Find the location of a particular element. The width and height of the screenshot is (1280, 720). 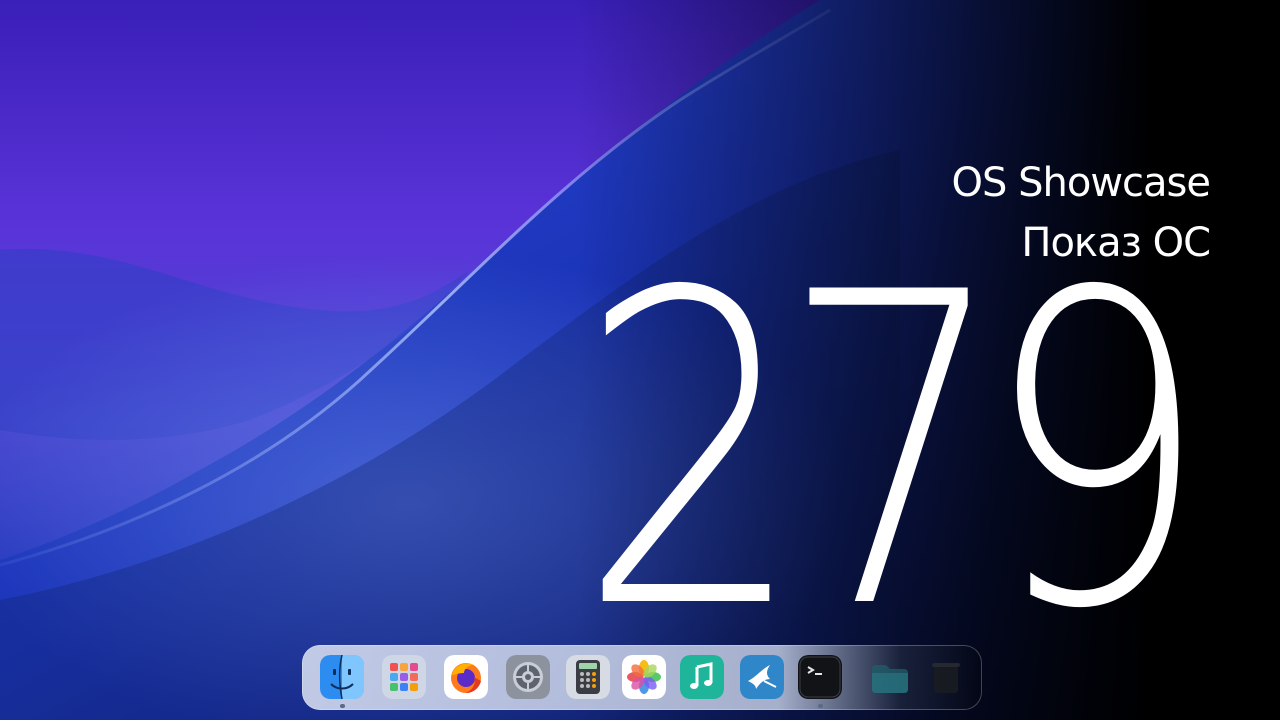

launchpad-icon is located at coordinates (404, 677).